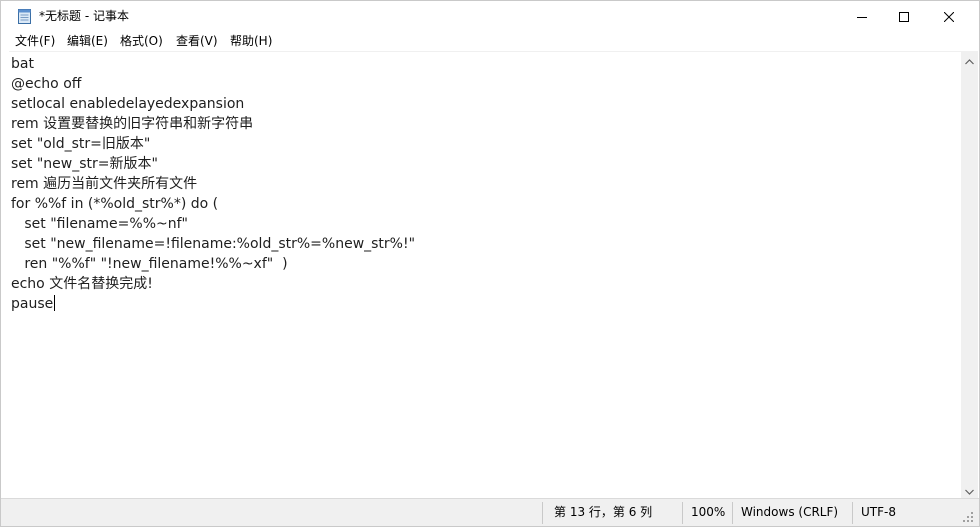 The image size is (980, 527). Describe the element at coordinates (24, 16) in the screenshot. I see `notepad-icon` at that location.